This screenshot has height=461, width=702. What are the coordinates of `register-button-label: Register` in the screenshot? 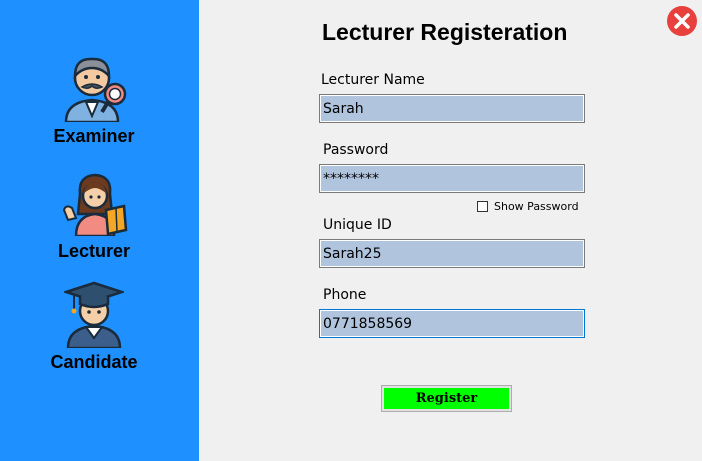 It's located at (446, 398).